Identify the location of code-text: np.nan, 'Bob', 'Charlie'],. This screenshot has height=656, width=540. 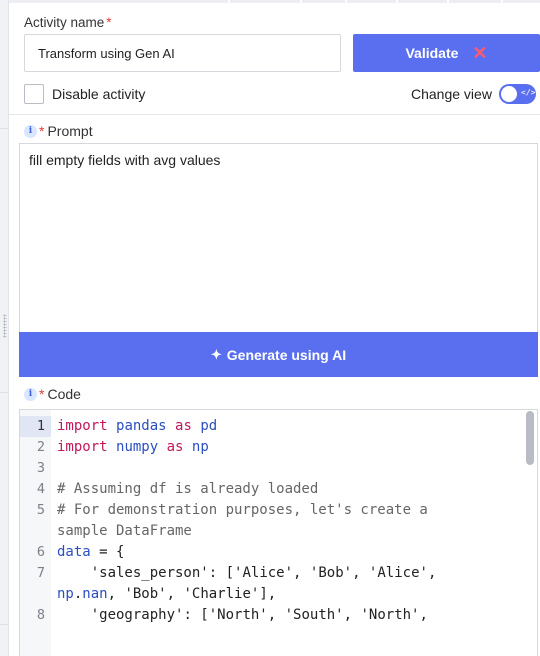
(163, 594).